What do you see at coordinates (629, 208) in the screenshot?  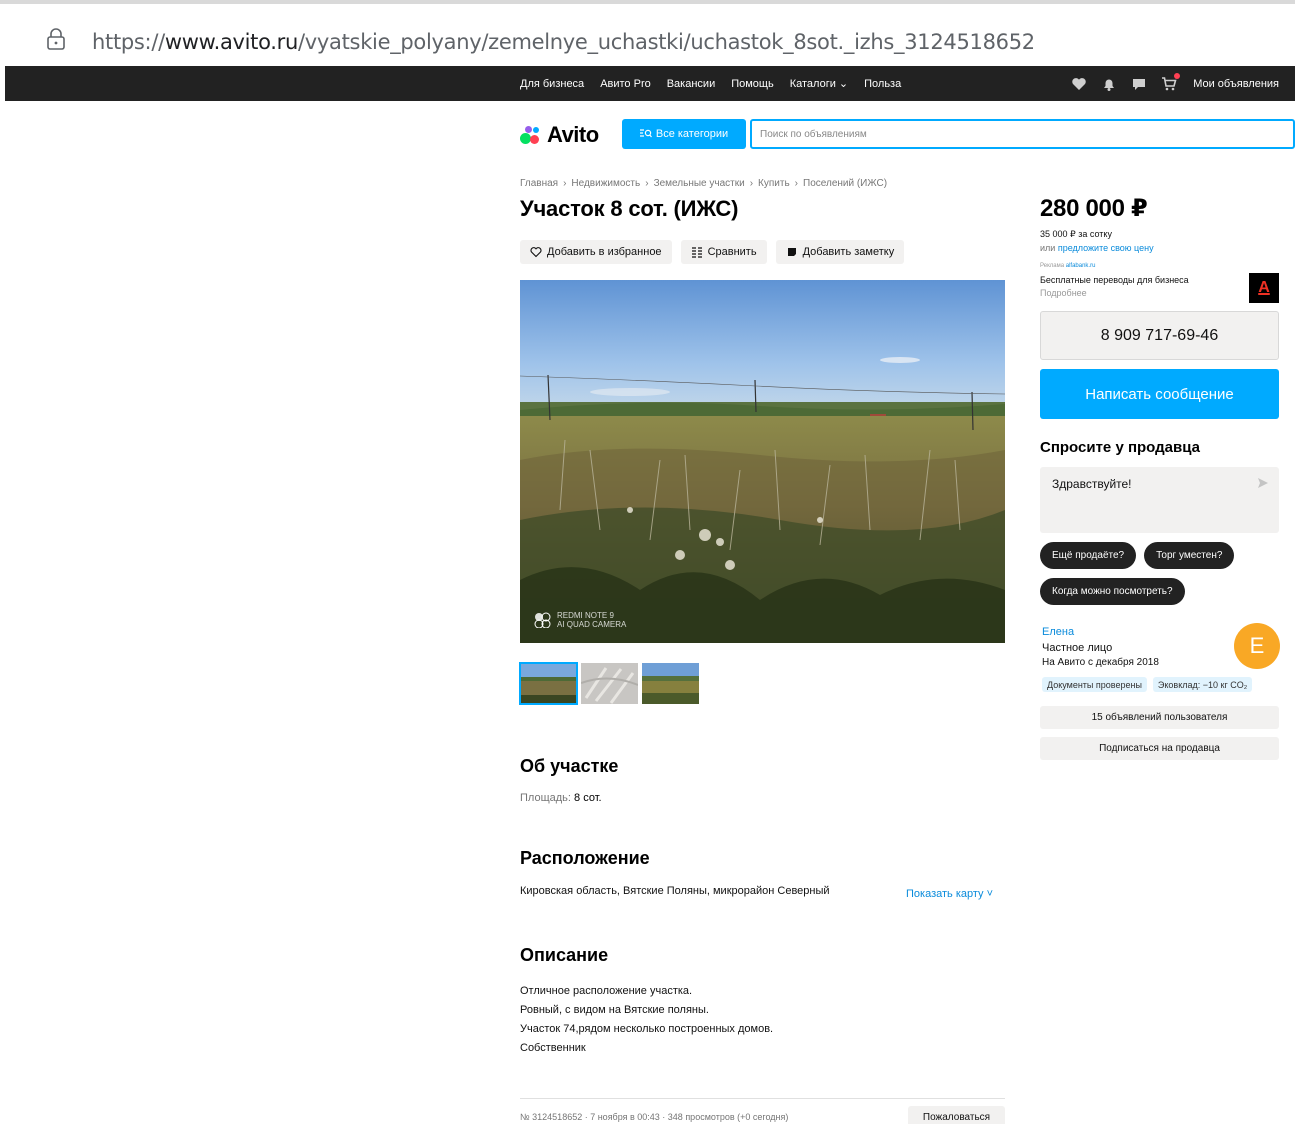 I see `listing-title: Участок 8 сот. (ИЖС)` at bounding box center [629, 208].